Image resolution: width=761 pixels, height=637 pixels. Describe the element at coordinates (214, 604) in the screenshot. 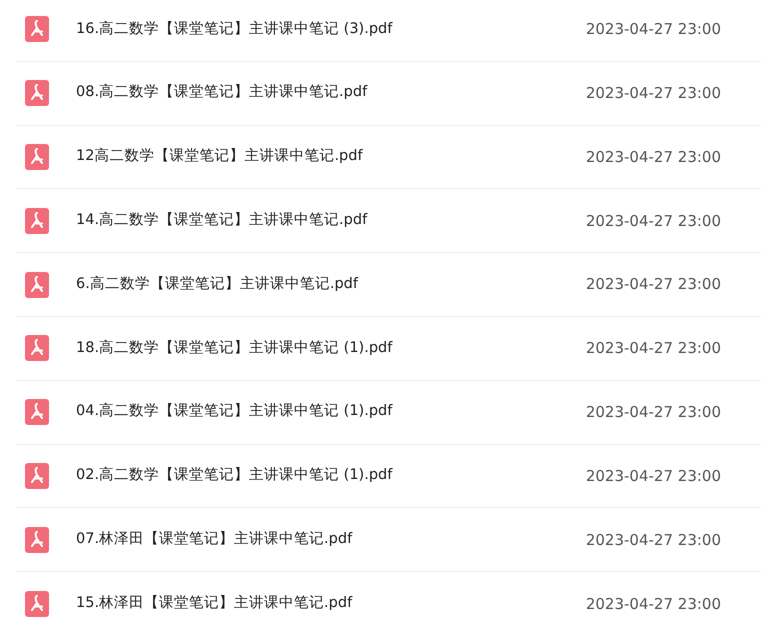

I see `file-name: 15.林泽田【课堂笔记】主讲课中笔记.pdf` at that location.